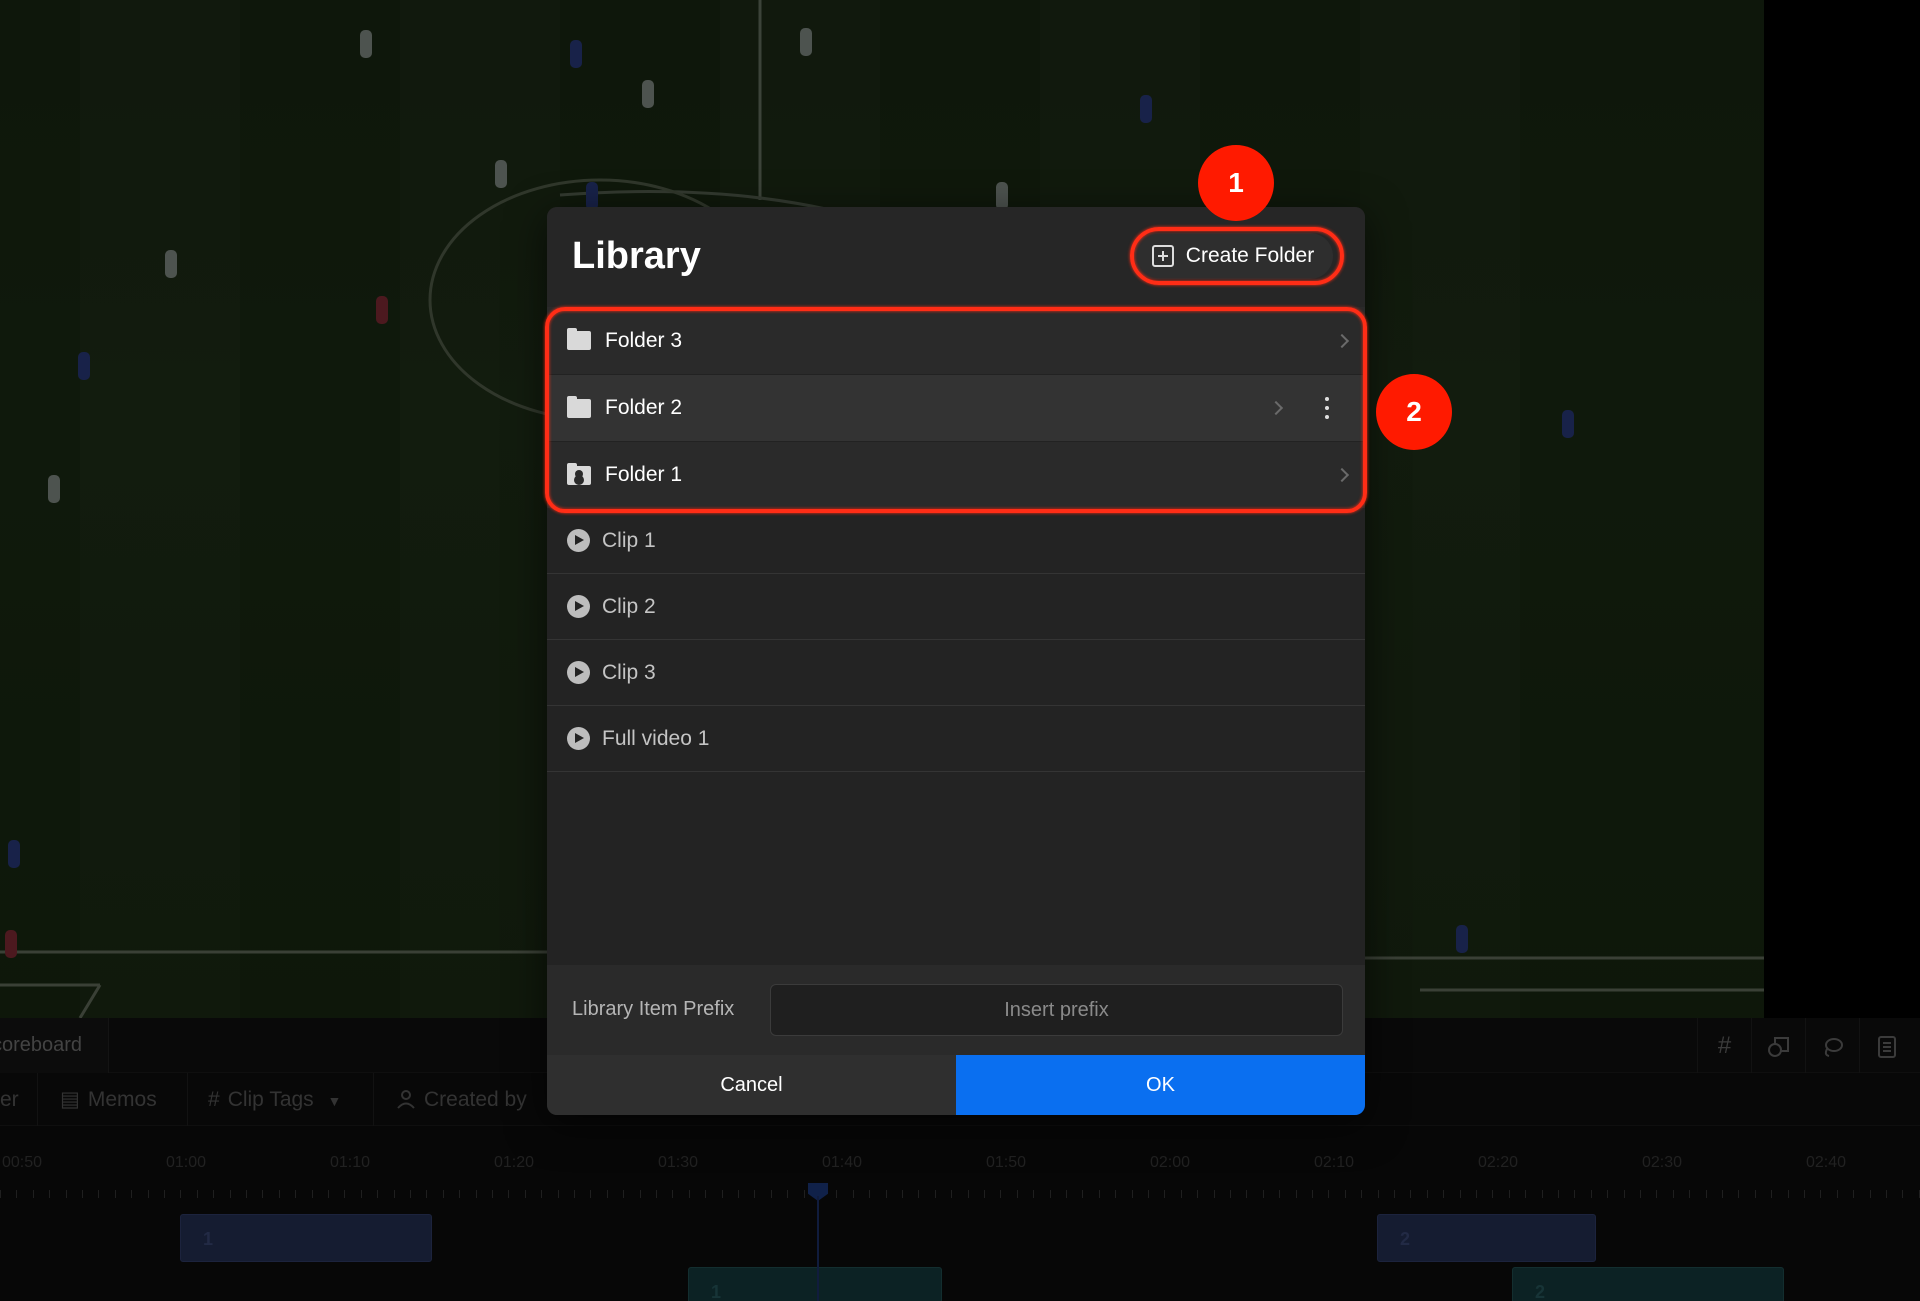  Describe the element at coordinates (629, 672) in the screenshot. I see `clip-label: Clip 3` at that location.